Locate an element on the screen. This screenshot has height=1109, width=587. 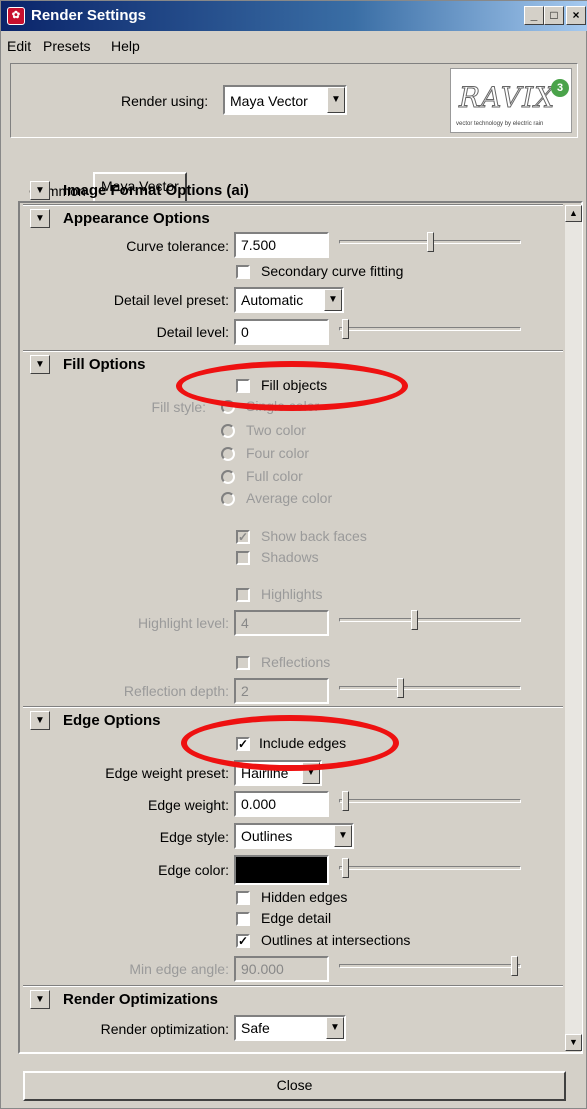
min-edge-angle-slider is located at coordinates (430, 966).